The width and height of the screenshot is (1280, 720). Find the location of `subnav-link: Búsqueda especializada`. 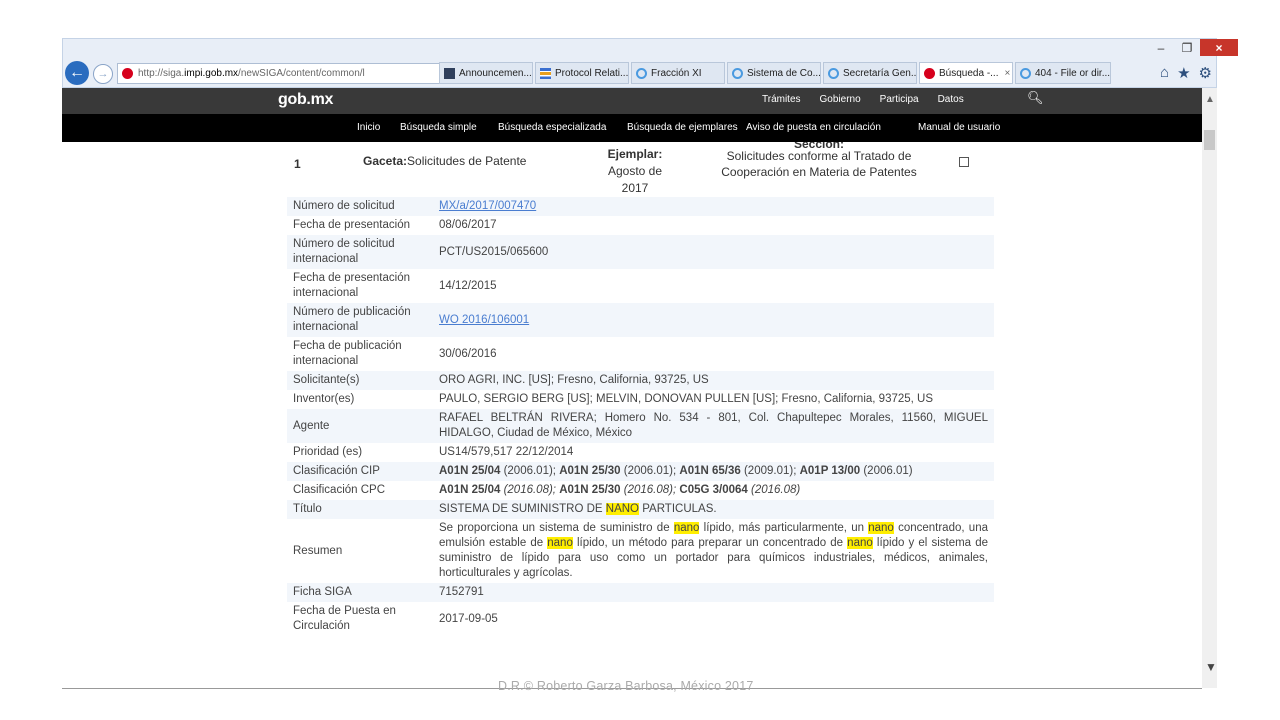

subnav-link: Búsqueda especializada is located at coordinates (552, 127).